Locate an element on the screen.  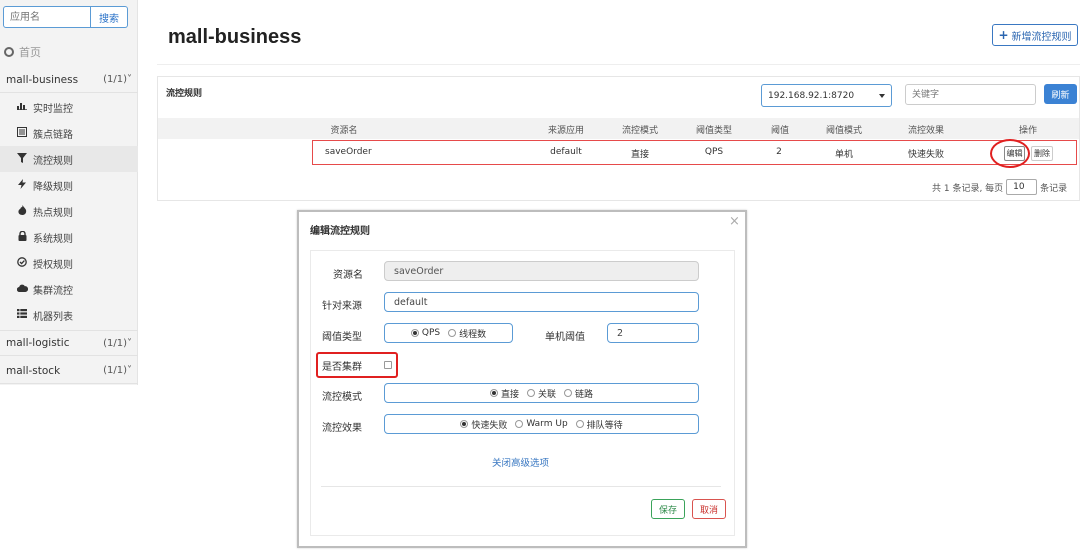
caret-down-icon is located at coordinates (882, 95).